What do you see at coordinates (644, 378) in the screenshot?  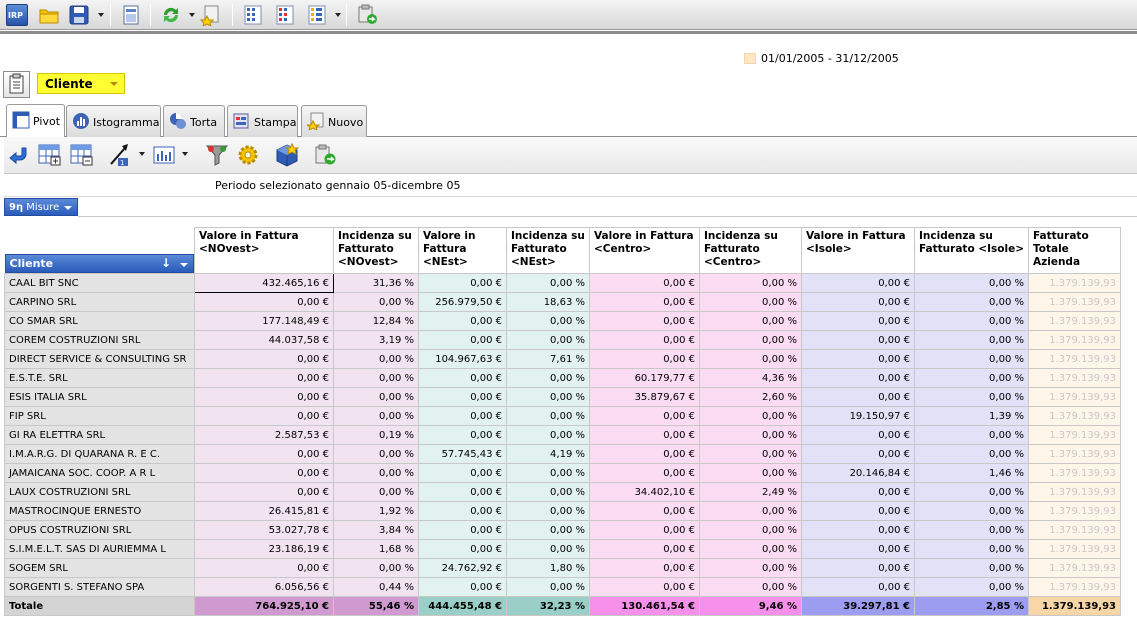 I see `data-cell: 60.179,77 €` at bounding box center [644, 378].